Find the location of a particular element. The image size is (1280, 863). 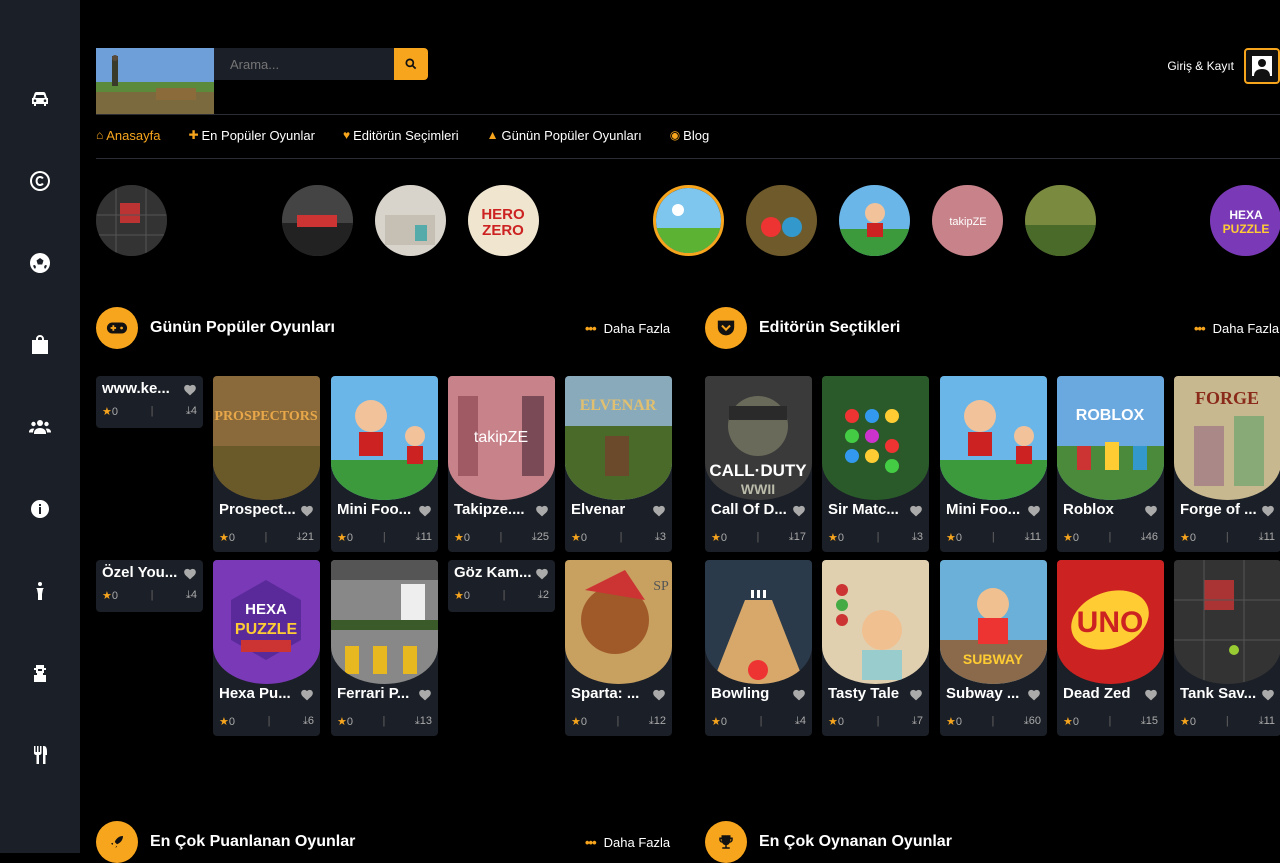

car-icon is located at coordinates (40, 99).